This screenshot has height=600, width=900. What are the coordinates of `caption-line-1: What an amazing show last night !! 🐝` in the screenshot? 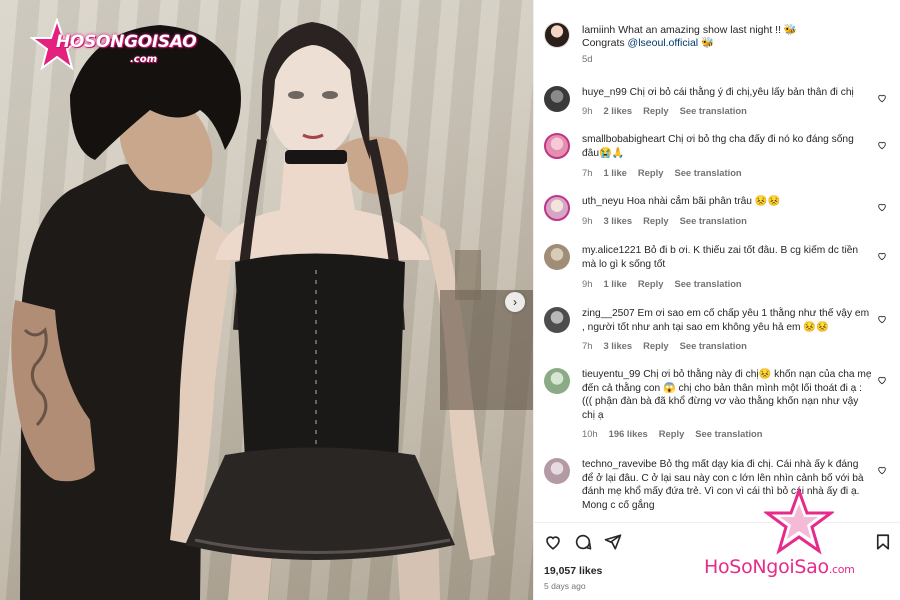 It's located at (708, 30).